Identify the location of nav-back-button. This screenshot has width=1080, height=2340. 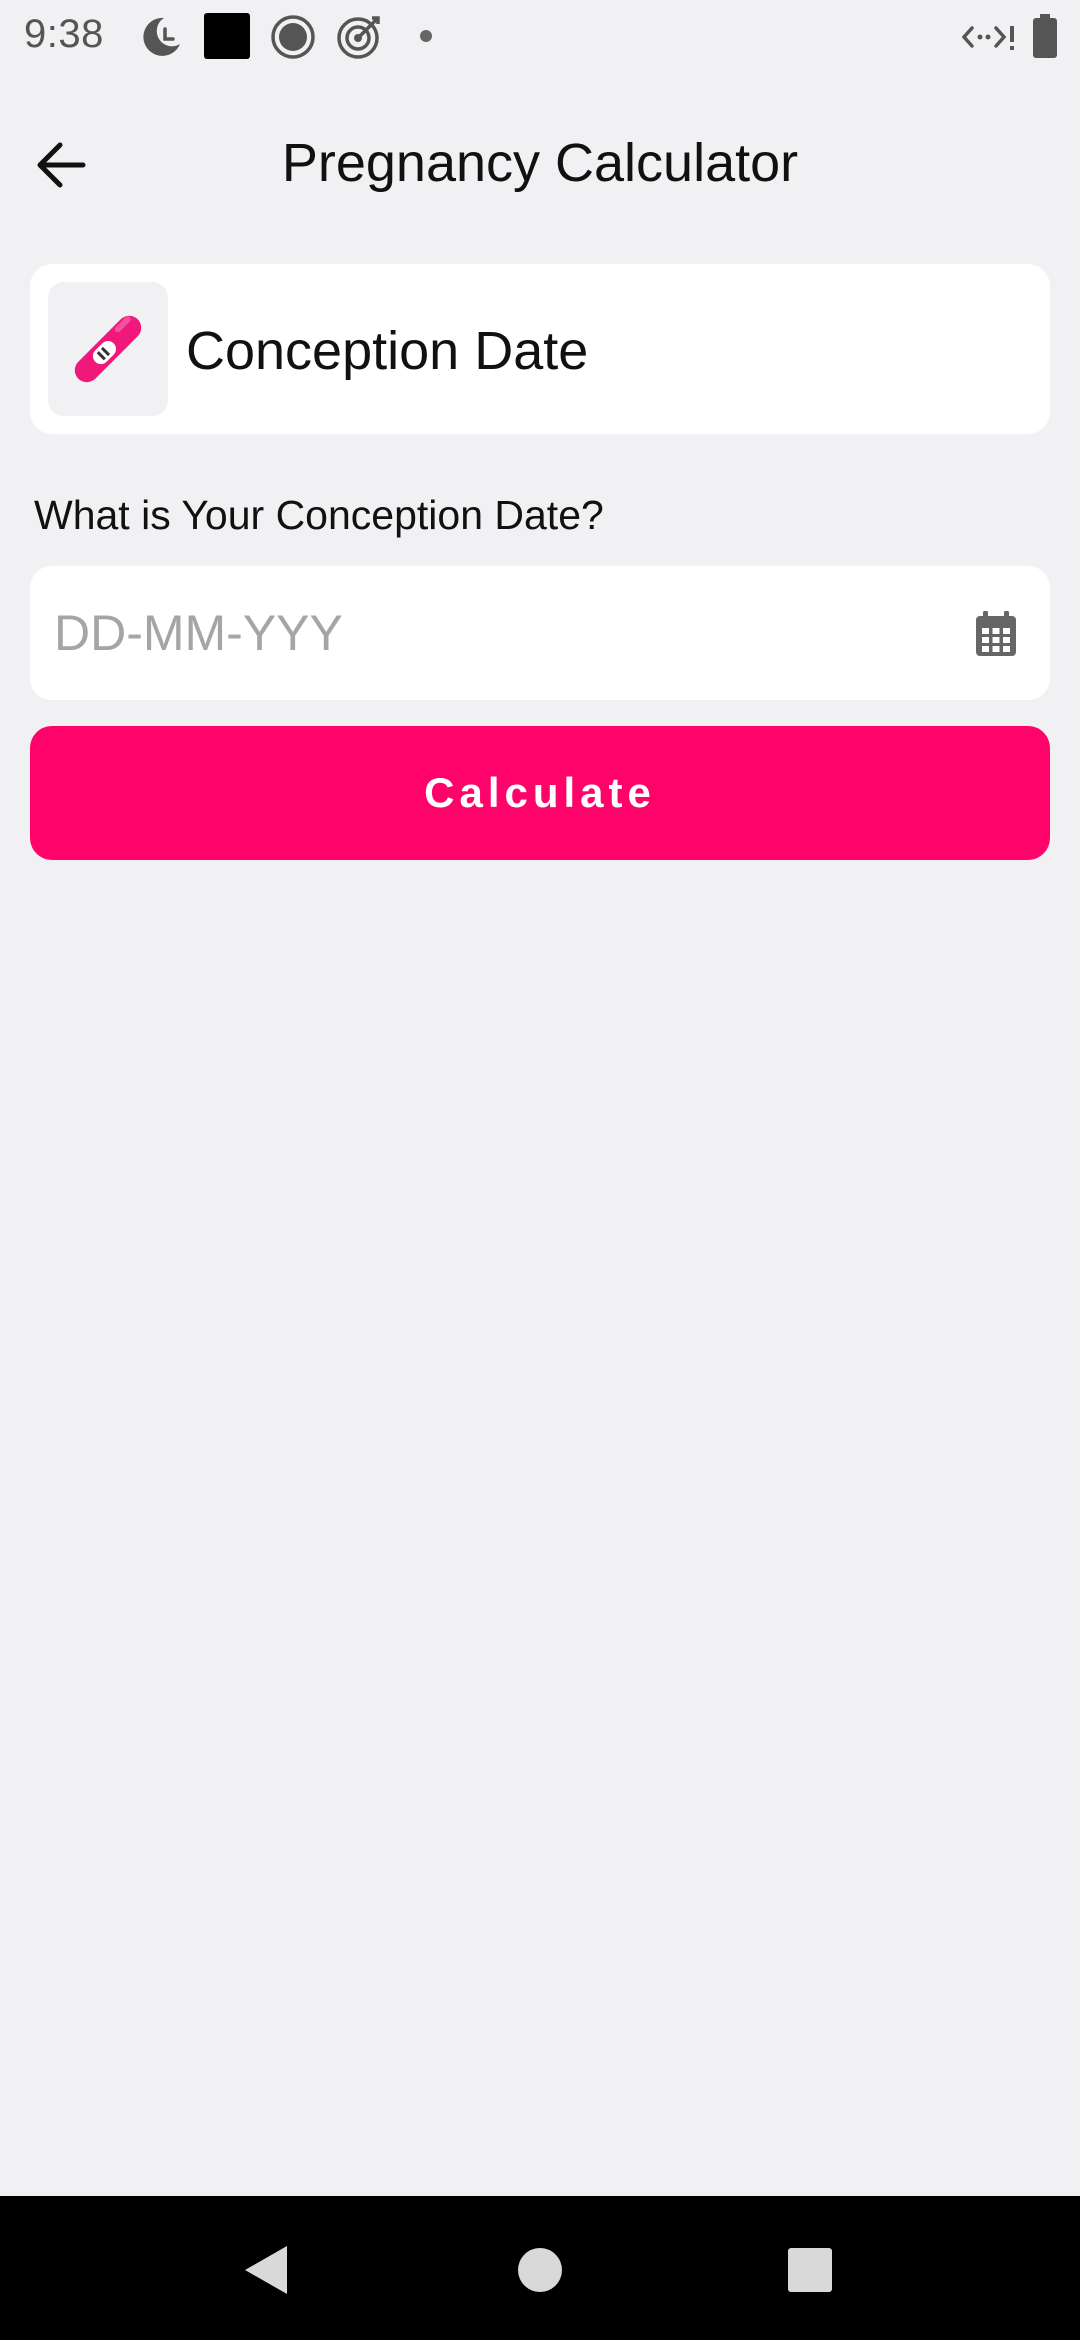
(266, 2270).